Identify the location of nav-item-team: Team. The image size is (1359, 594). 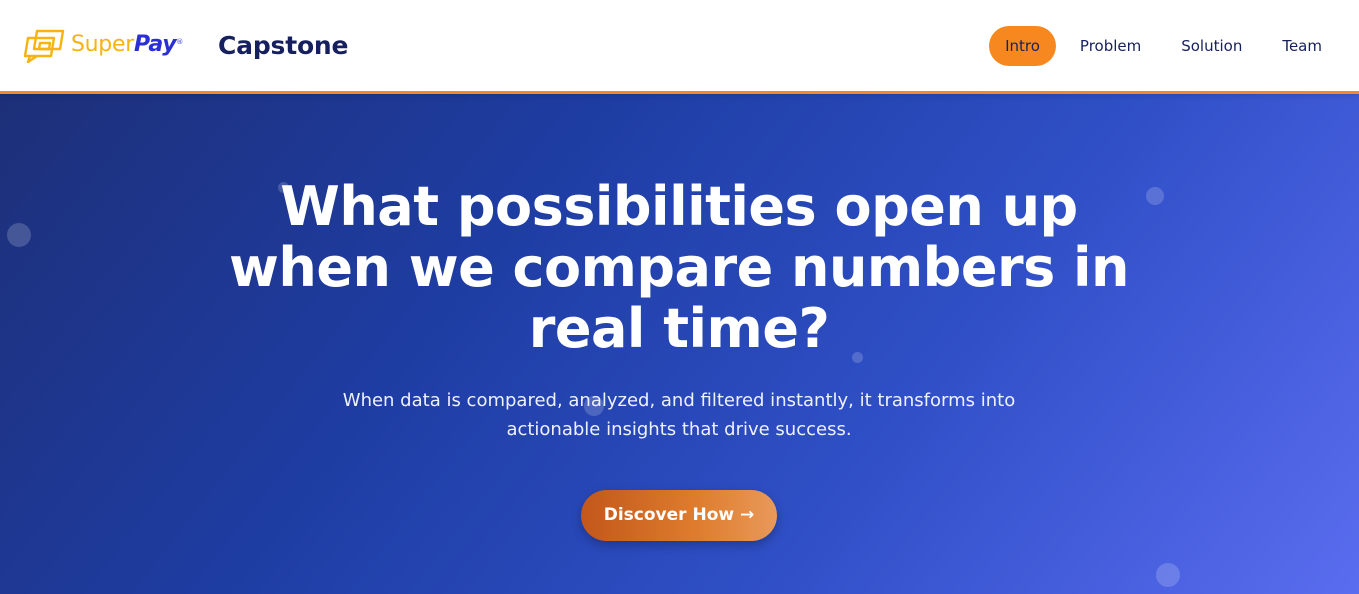
(1302, 46).